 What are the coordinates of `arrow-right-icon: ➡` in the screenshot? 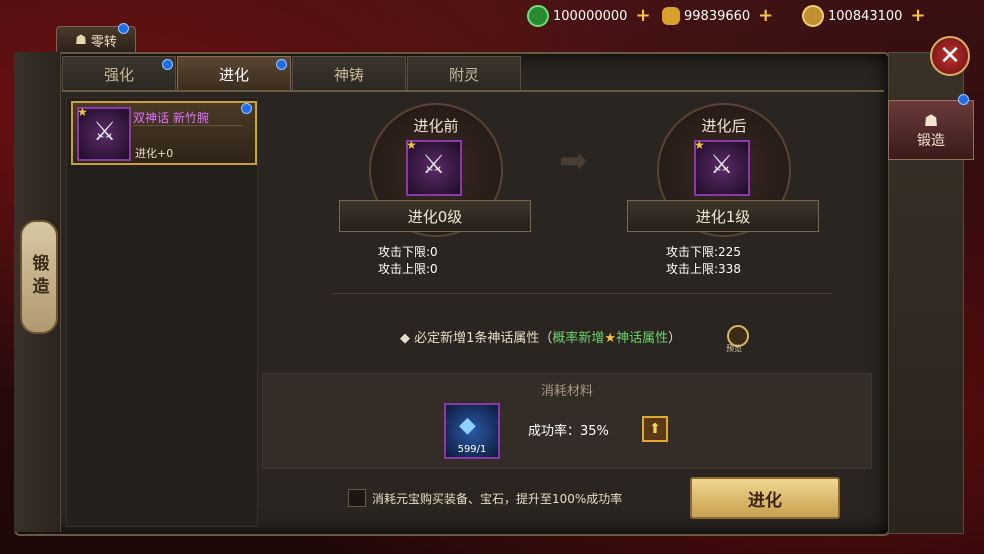 It's located at (573, 161).